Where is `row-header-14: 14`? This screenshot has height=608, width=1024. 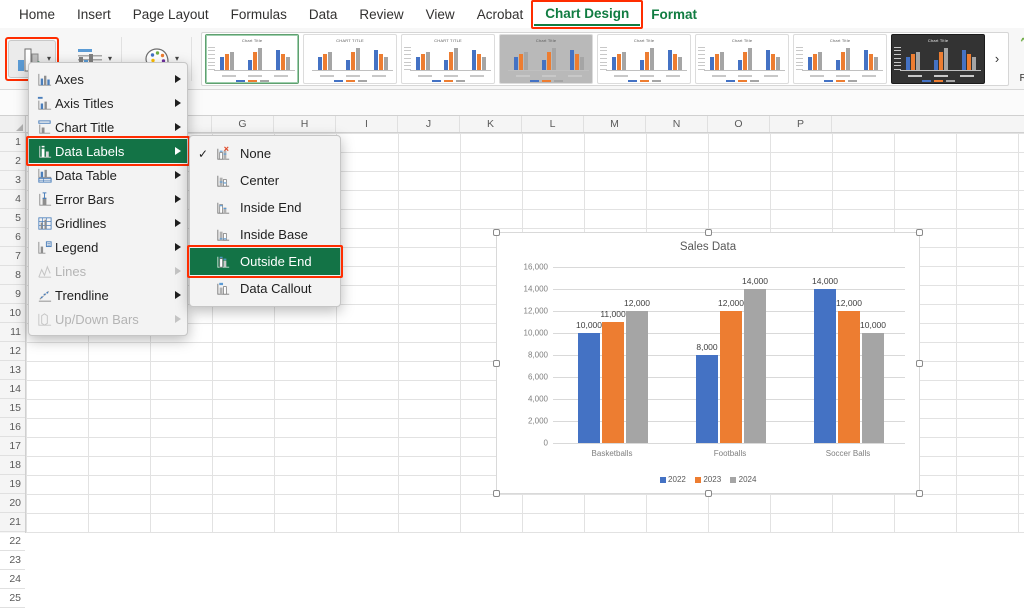 row-header-14: 14 is located at coordinates (12, 389).